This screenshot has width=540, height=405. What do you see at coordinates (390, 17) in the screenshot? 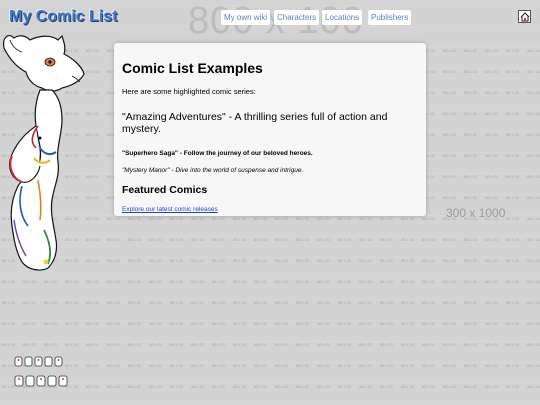
I see `nav-link-publishers: Publishers` at bounding box center [390, 17].